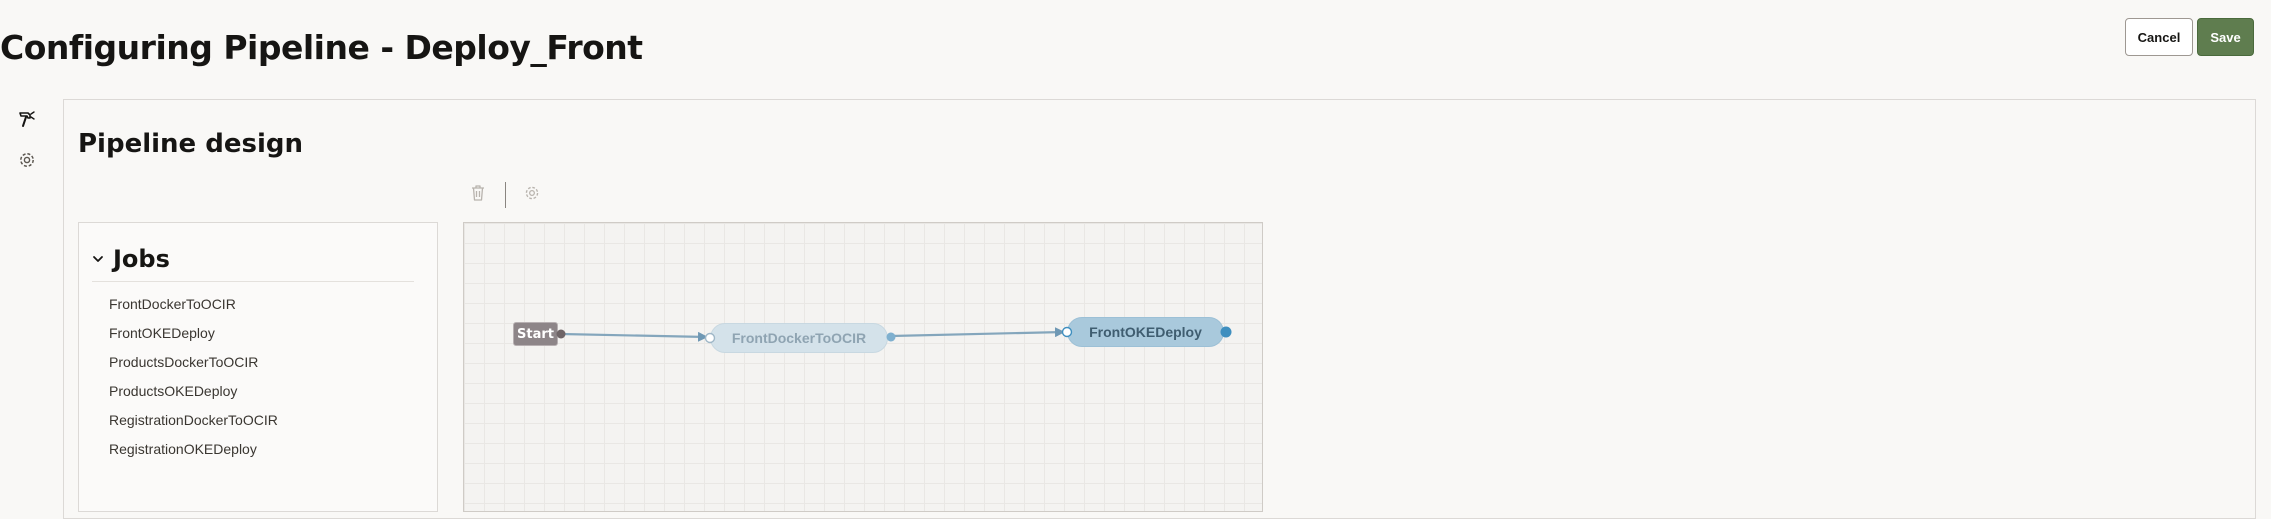  What do you see at coordinates (561, 334) in the screenshot?
I see `start-output-connector` at bounding box center [561, 334].